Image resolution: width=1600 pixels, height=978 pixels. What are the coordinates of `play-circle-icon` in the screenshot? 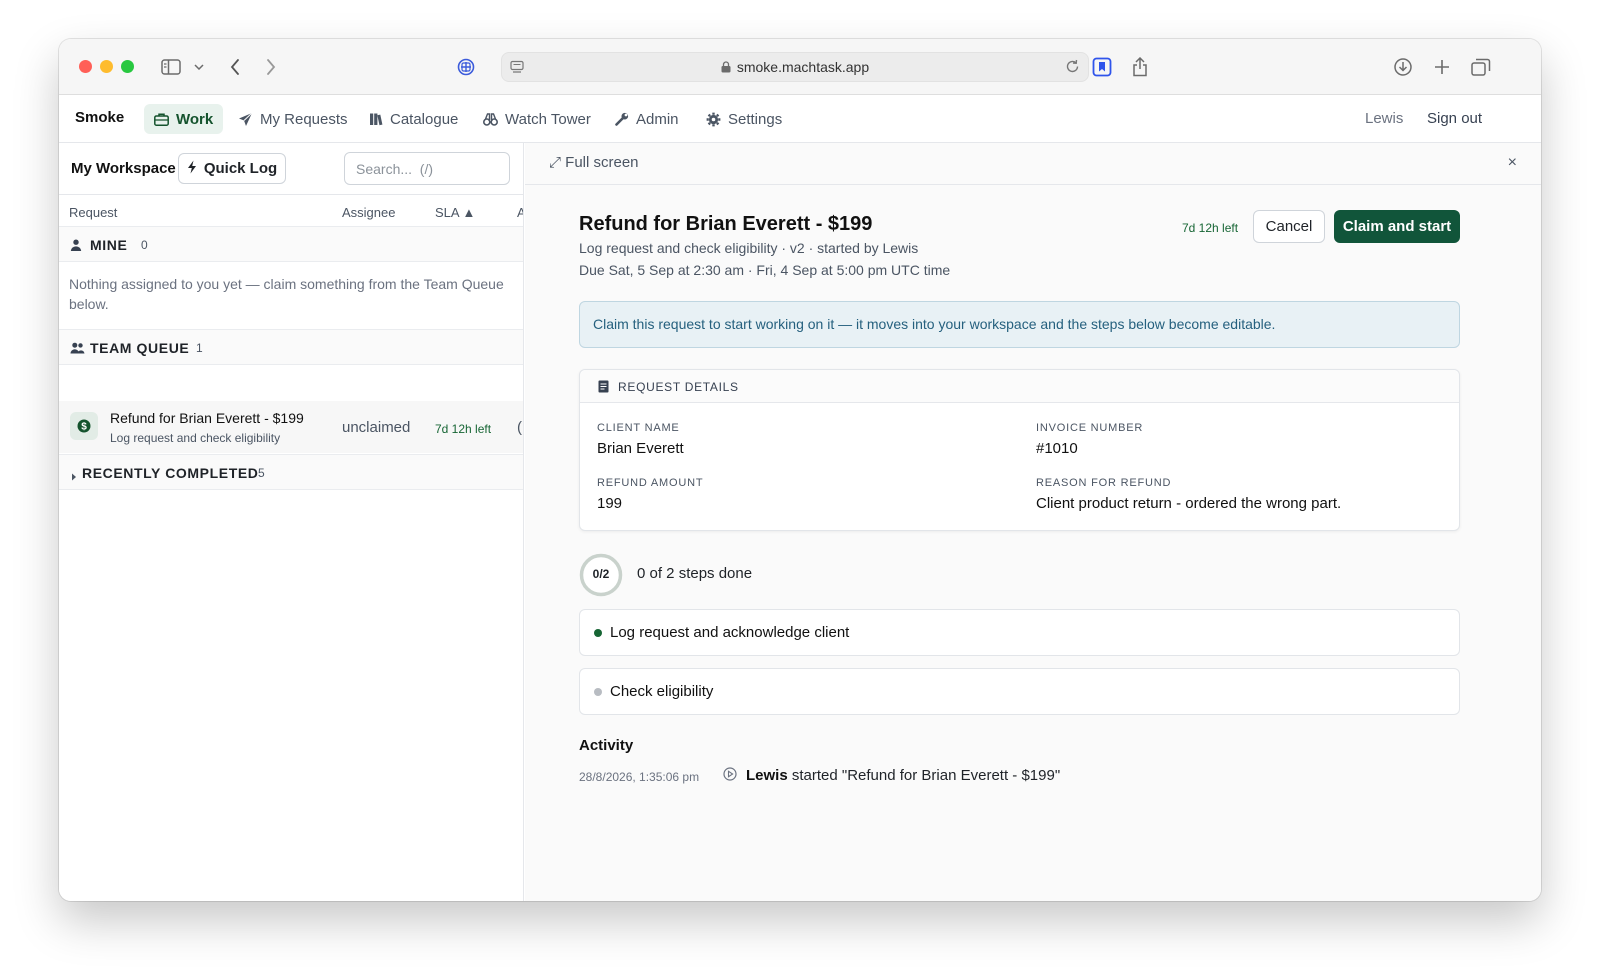 It's located at (730, 776).